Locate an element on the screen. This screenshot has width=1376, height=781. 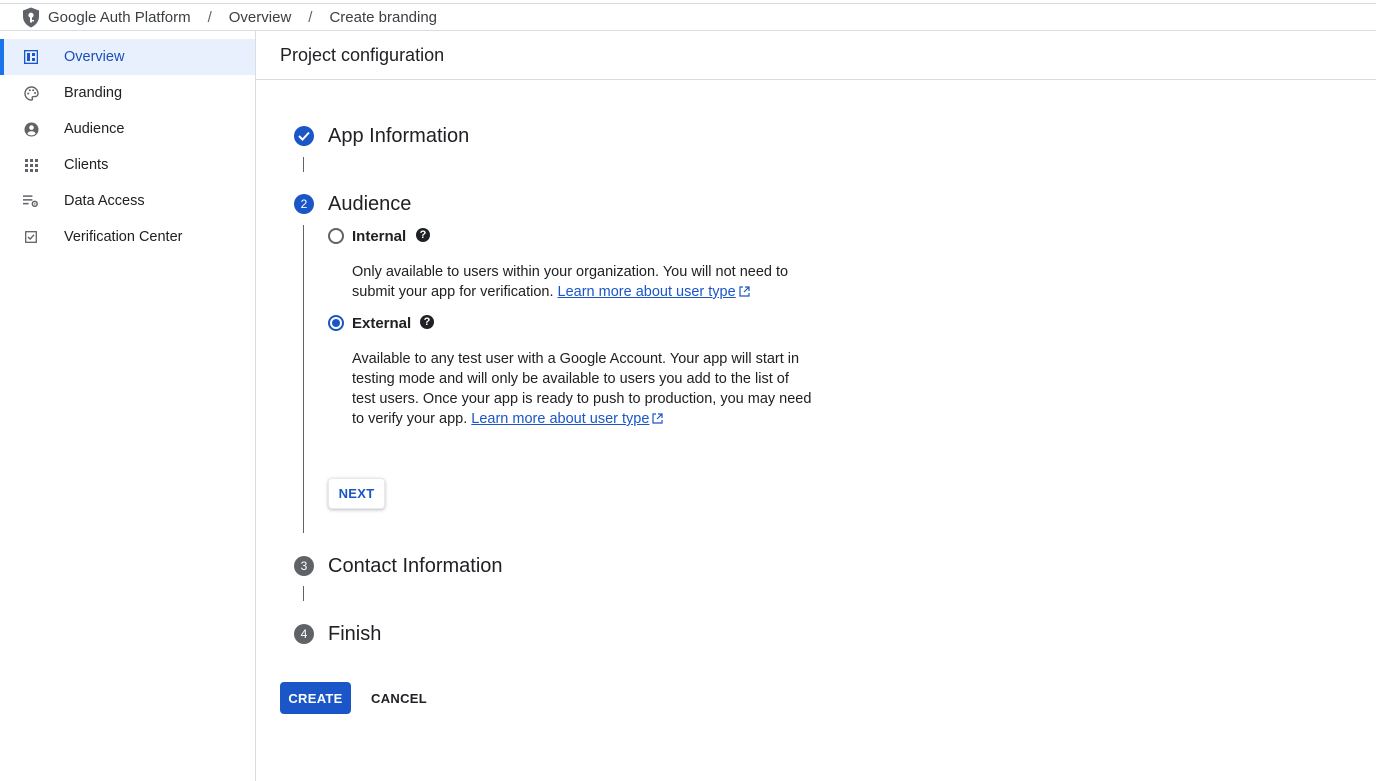
next-button: NEXT is located at coordinates (356, 493).